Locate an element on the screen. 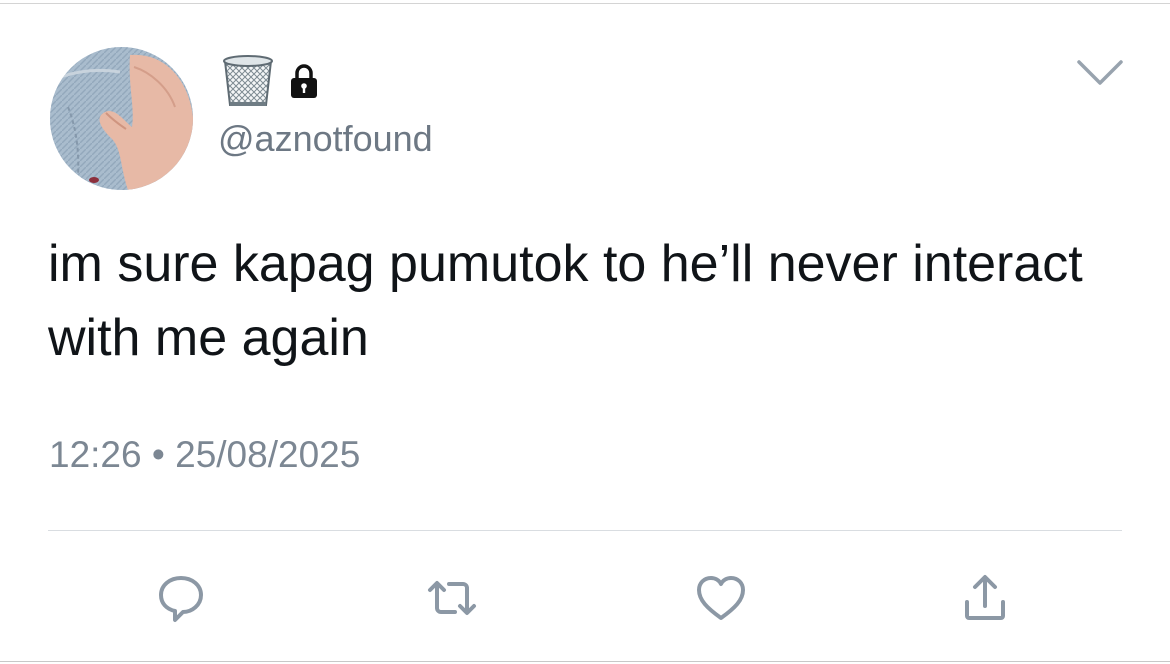 The height and width of the screenshot is (664, 1170). retweet-button is located at coordinates (452, 598).